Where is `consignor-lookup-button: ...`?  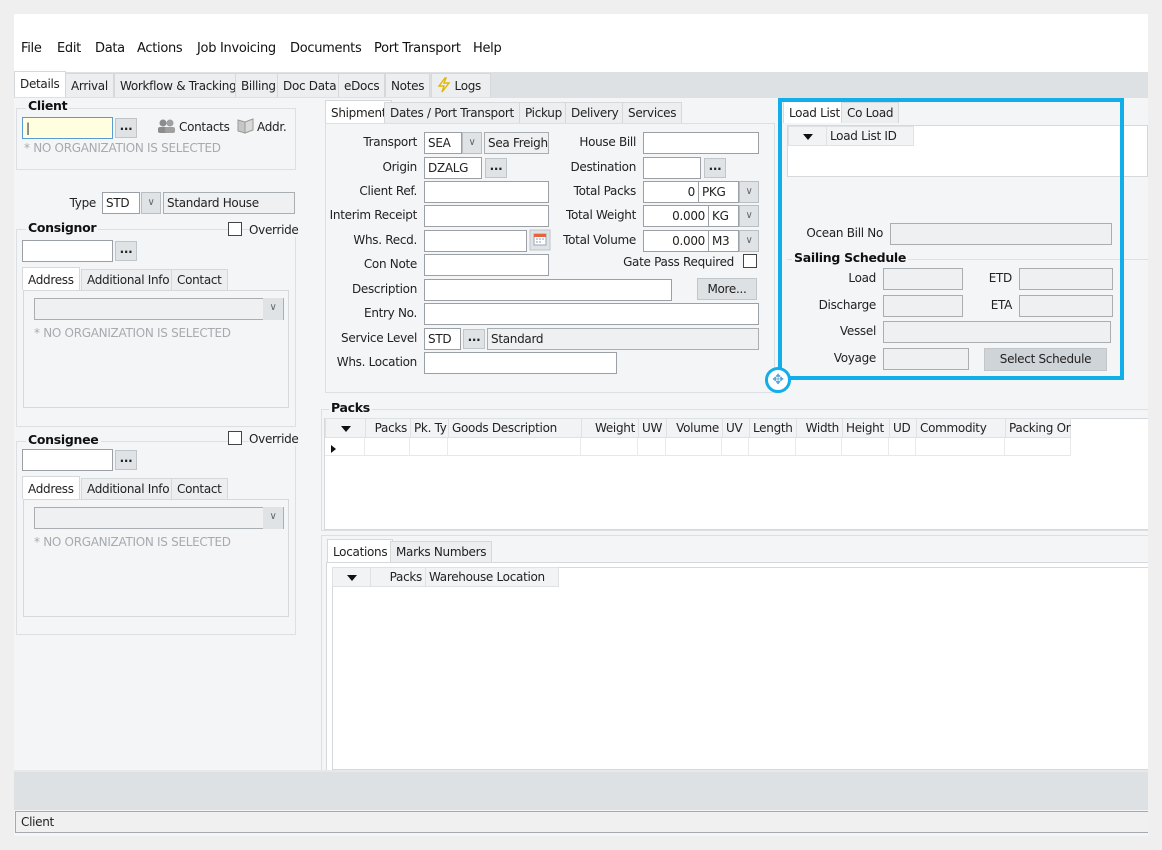
consignor-lookup-button: ... is located at coordinates (126, 251).